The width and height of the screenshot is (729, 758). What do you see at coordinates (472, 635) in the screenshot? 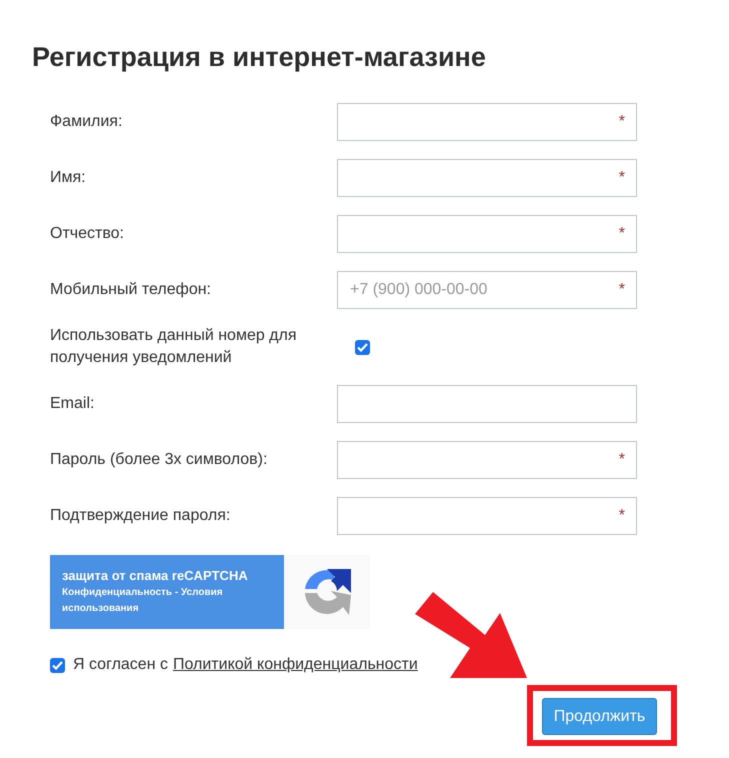
I see `pointer-arrow-icon` at bounding box center [472, 635].